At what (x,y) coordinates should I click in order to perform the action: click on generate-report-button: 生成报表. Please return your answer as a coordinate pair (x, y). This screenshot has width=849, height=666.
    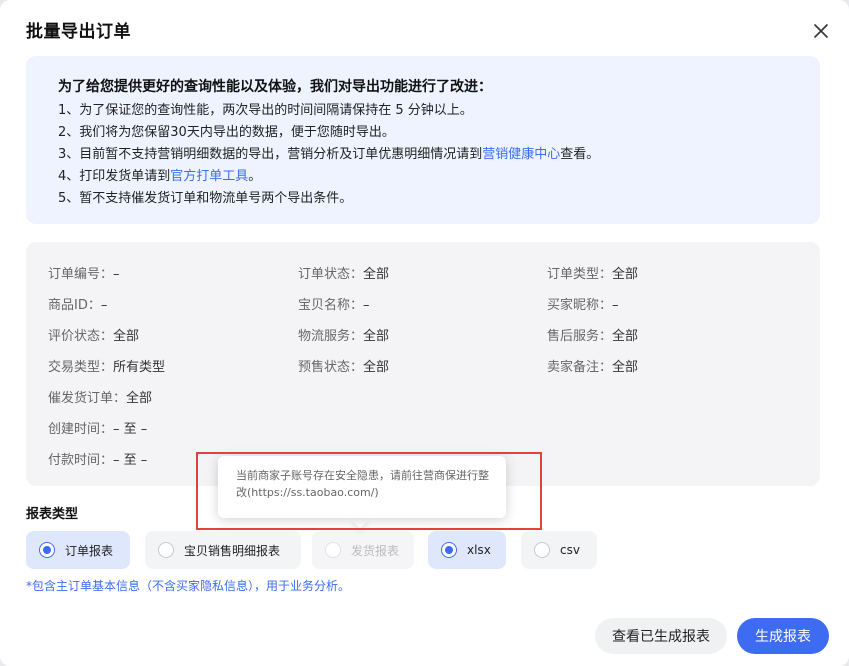
    Looking at the image, I should click on (783, 636).